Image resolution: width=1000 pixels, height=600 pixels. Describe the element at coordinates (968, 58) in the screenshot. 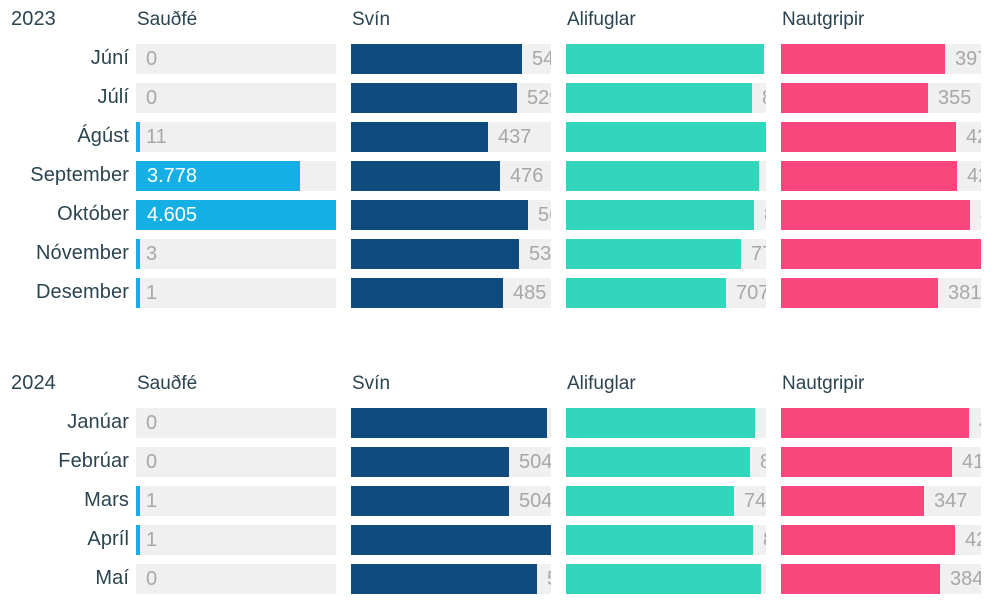

I see `value-label: 397` at that location.